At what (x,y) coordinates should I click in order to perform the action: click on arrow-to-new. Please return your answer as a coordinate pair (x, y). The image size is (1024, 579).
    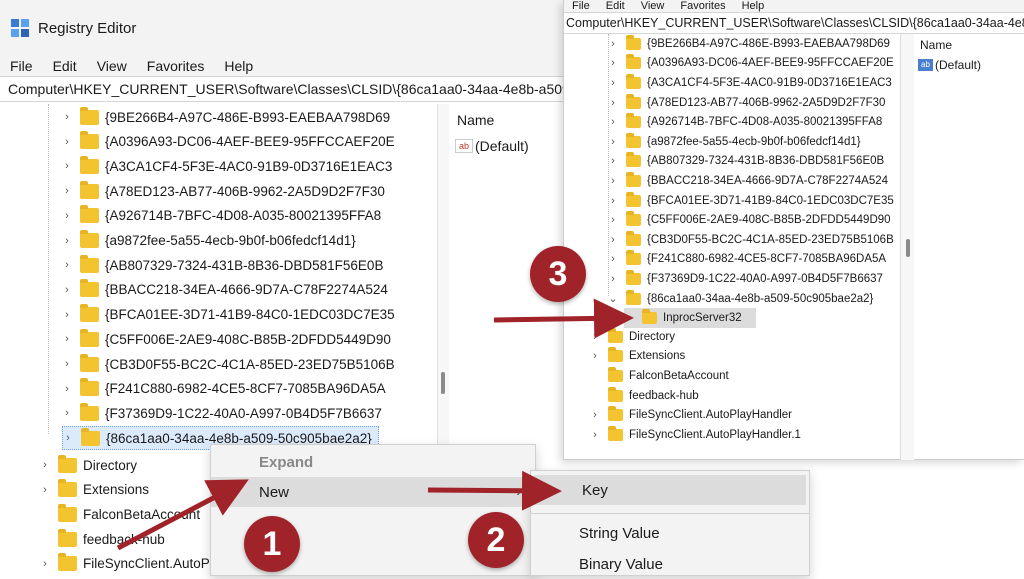
    Looking at the image, I should click on (182, 515).